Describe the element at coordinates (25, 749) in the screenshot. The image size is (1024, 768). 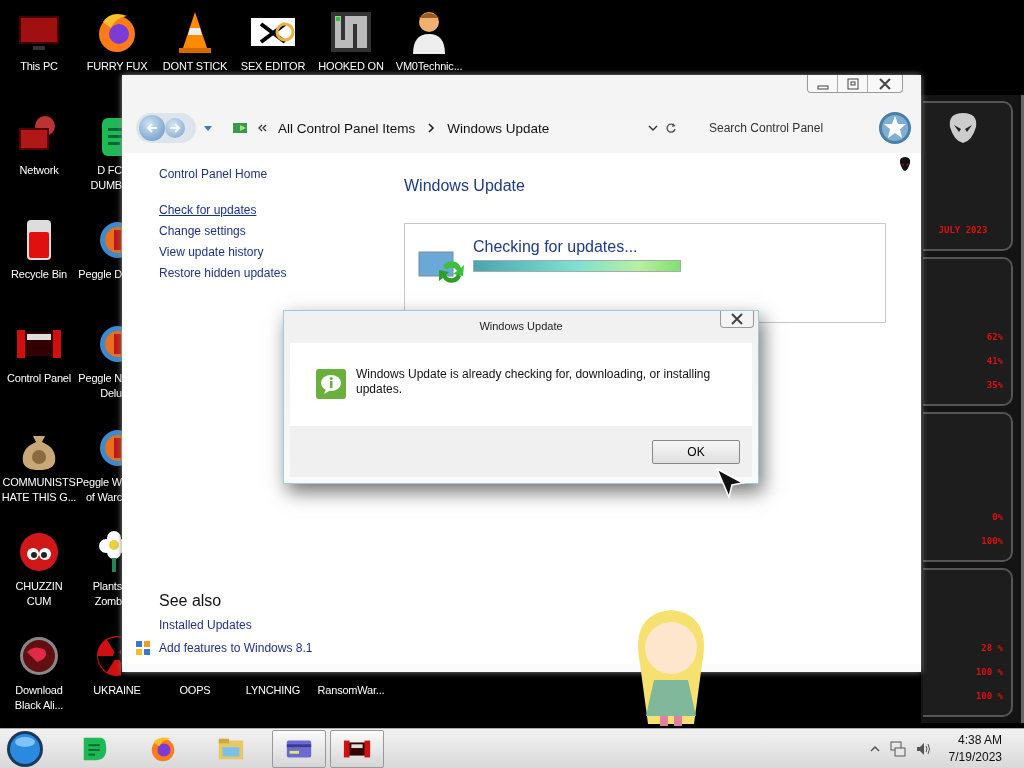
I see `start-button` at that location.